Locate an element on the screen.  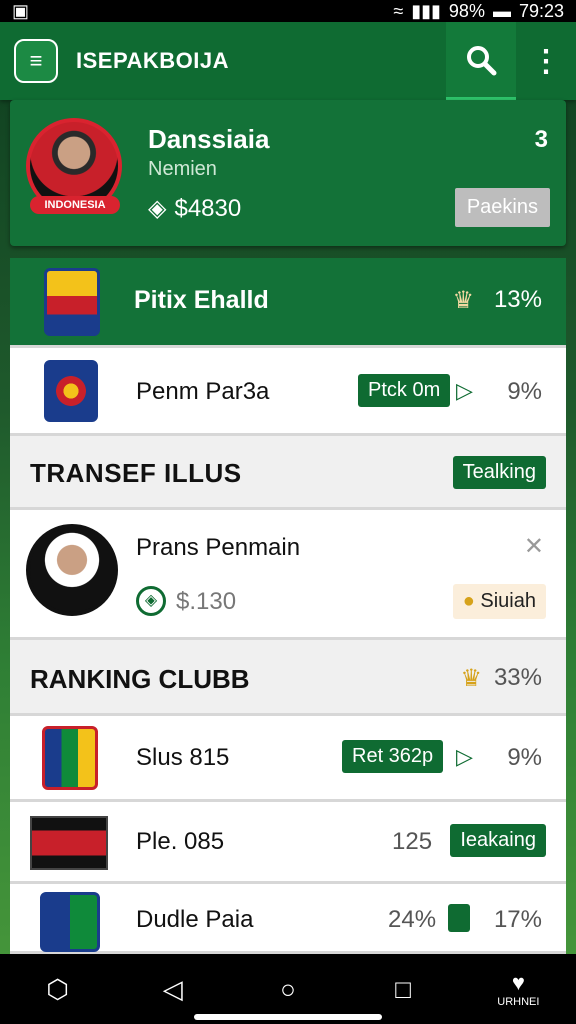
search-button is located at coordinates (481, 61).